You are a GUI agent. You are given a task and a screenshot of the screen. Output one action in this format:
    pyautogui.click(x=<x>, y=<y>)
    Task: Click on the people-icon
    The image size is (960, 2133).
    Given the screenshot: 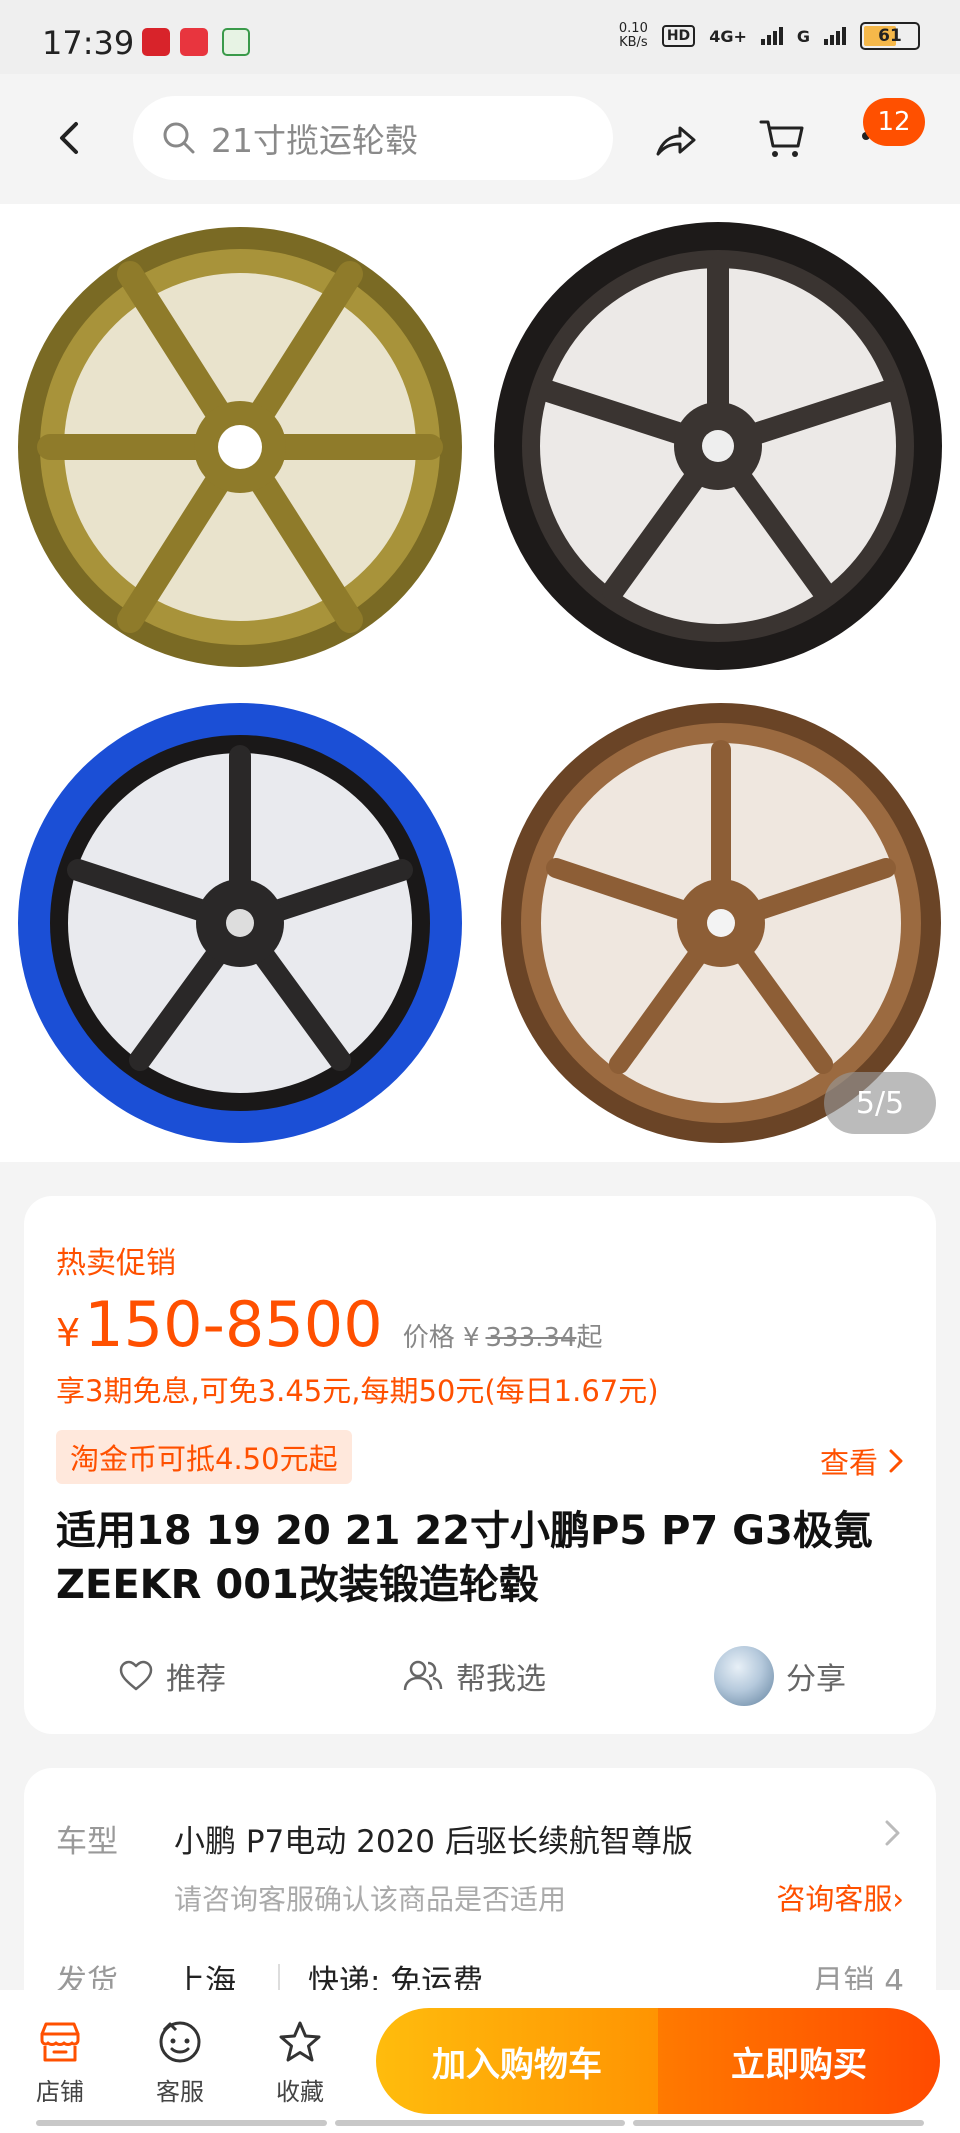 What is the action you would take?
    pyautogui.click(x=423, y=1675)
    